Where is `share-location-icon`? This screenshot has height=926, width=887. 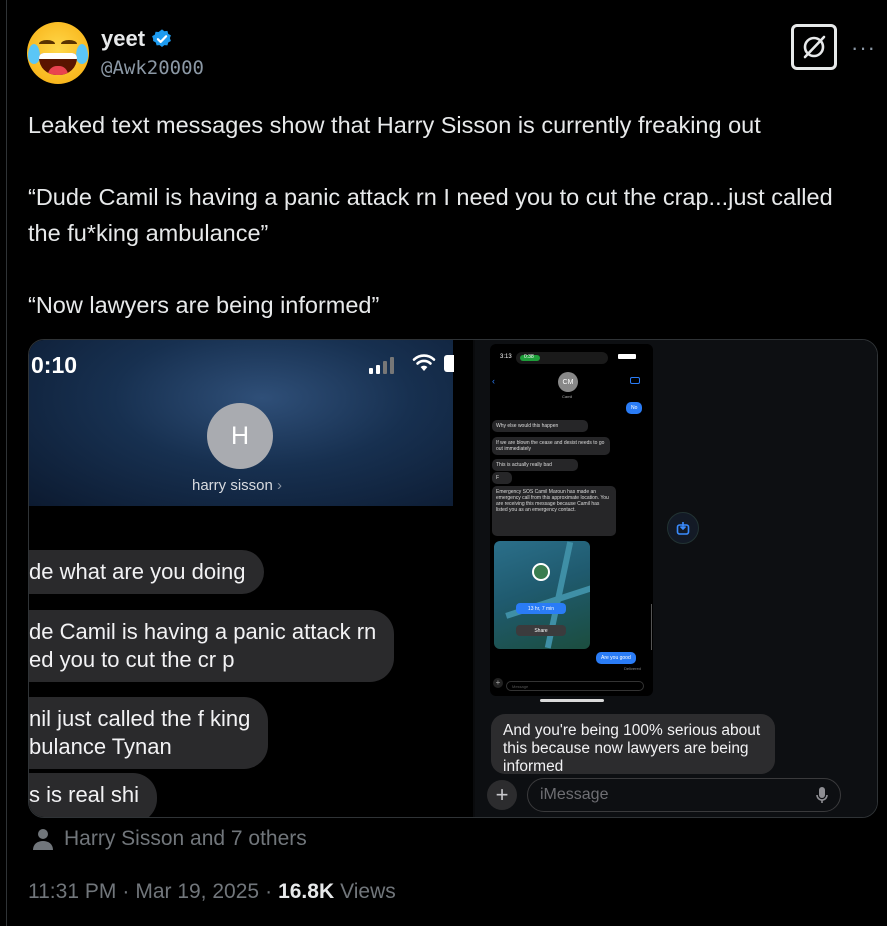
share-location-icon is located at coordinates (683, 528).